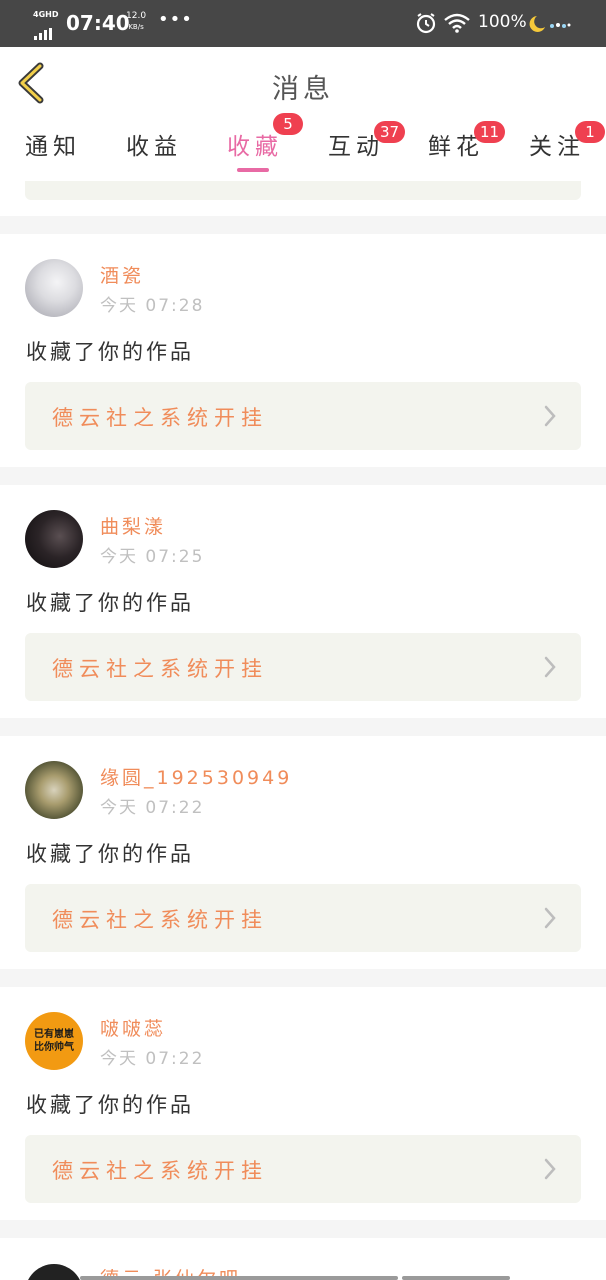  What do you see at coordinates (136, 22) in the screenshot?
I see `network-speed: 12.0 KB/s` at bounding box center [136, 22].